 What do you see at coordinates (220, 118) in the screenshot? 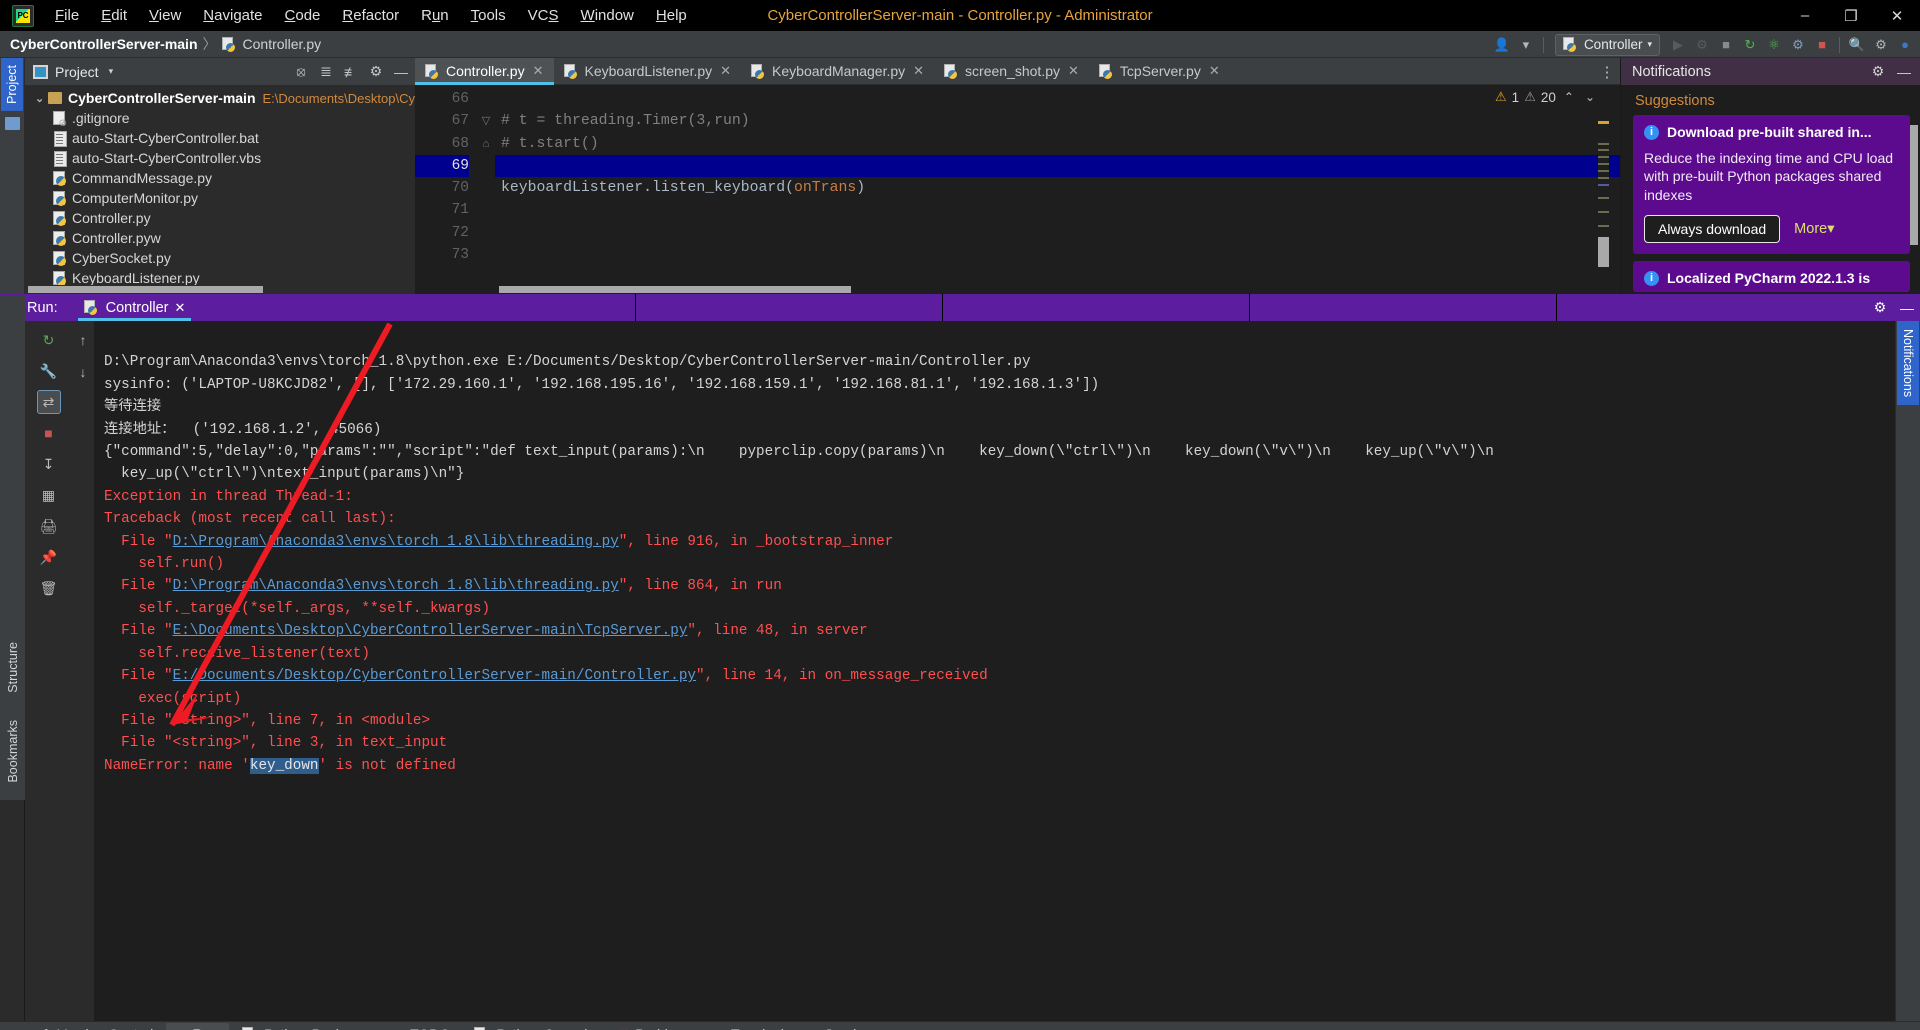
I see `list-item: .gitignore` at bounding box center [220, 118].